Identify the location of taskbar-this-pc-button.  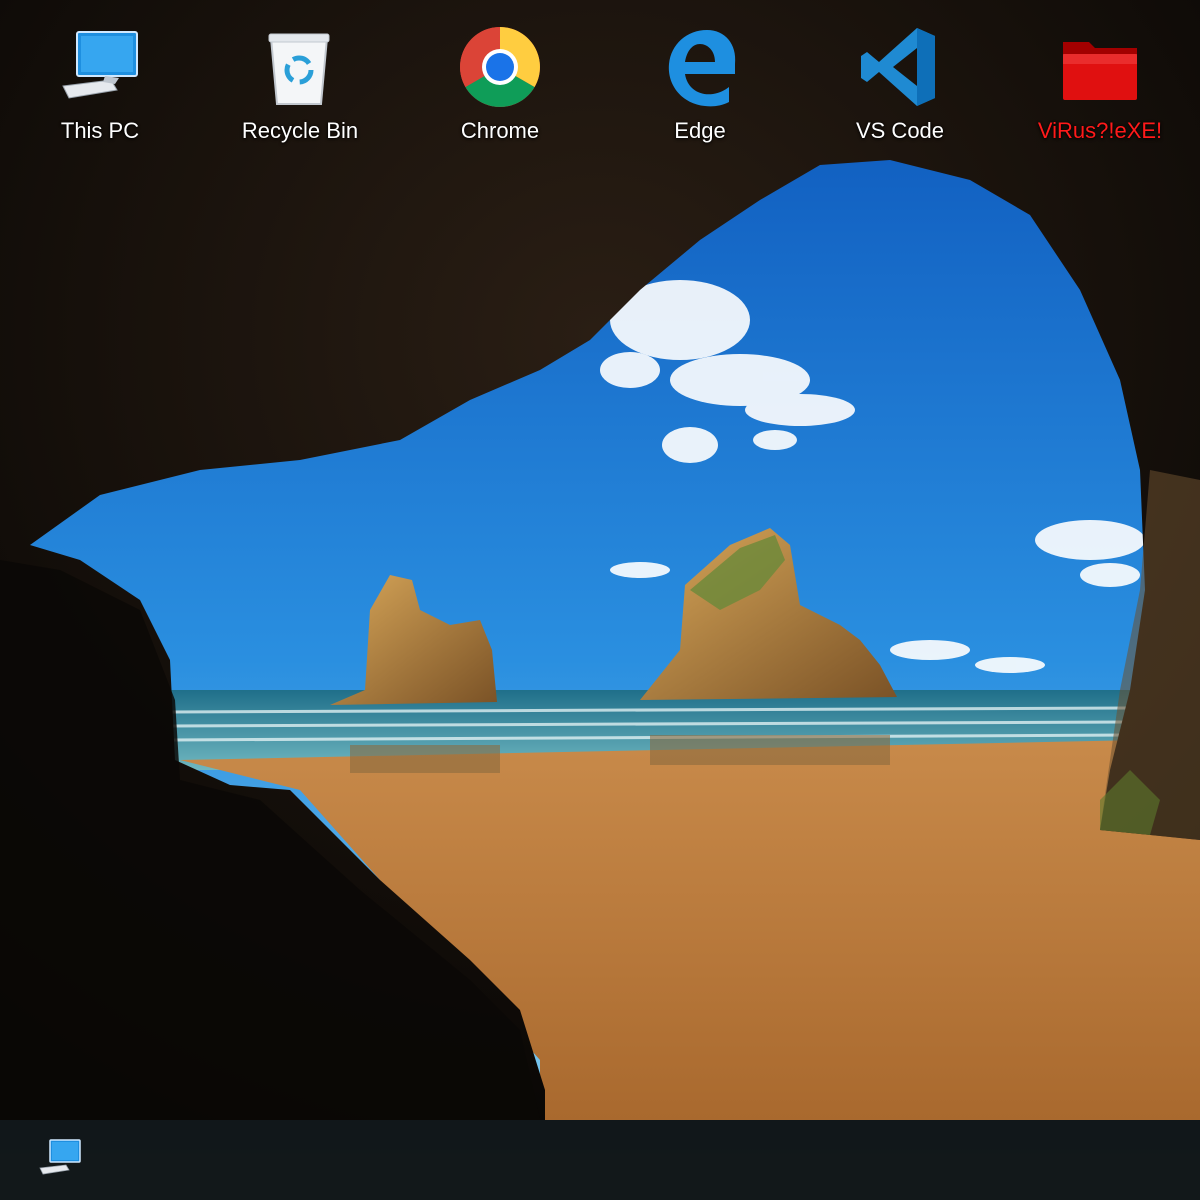
(60, 1160).